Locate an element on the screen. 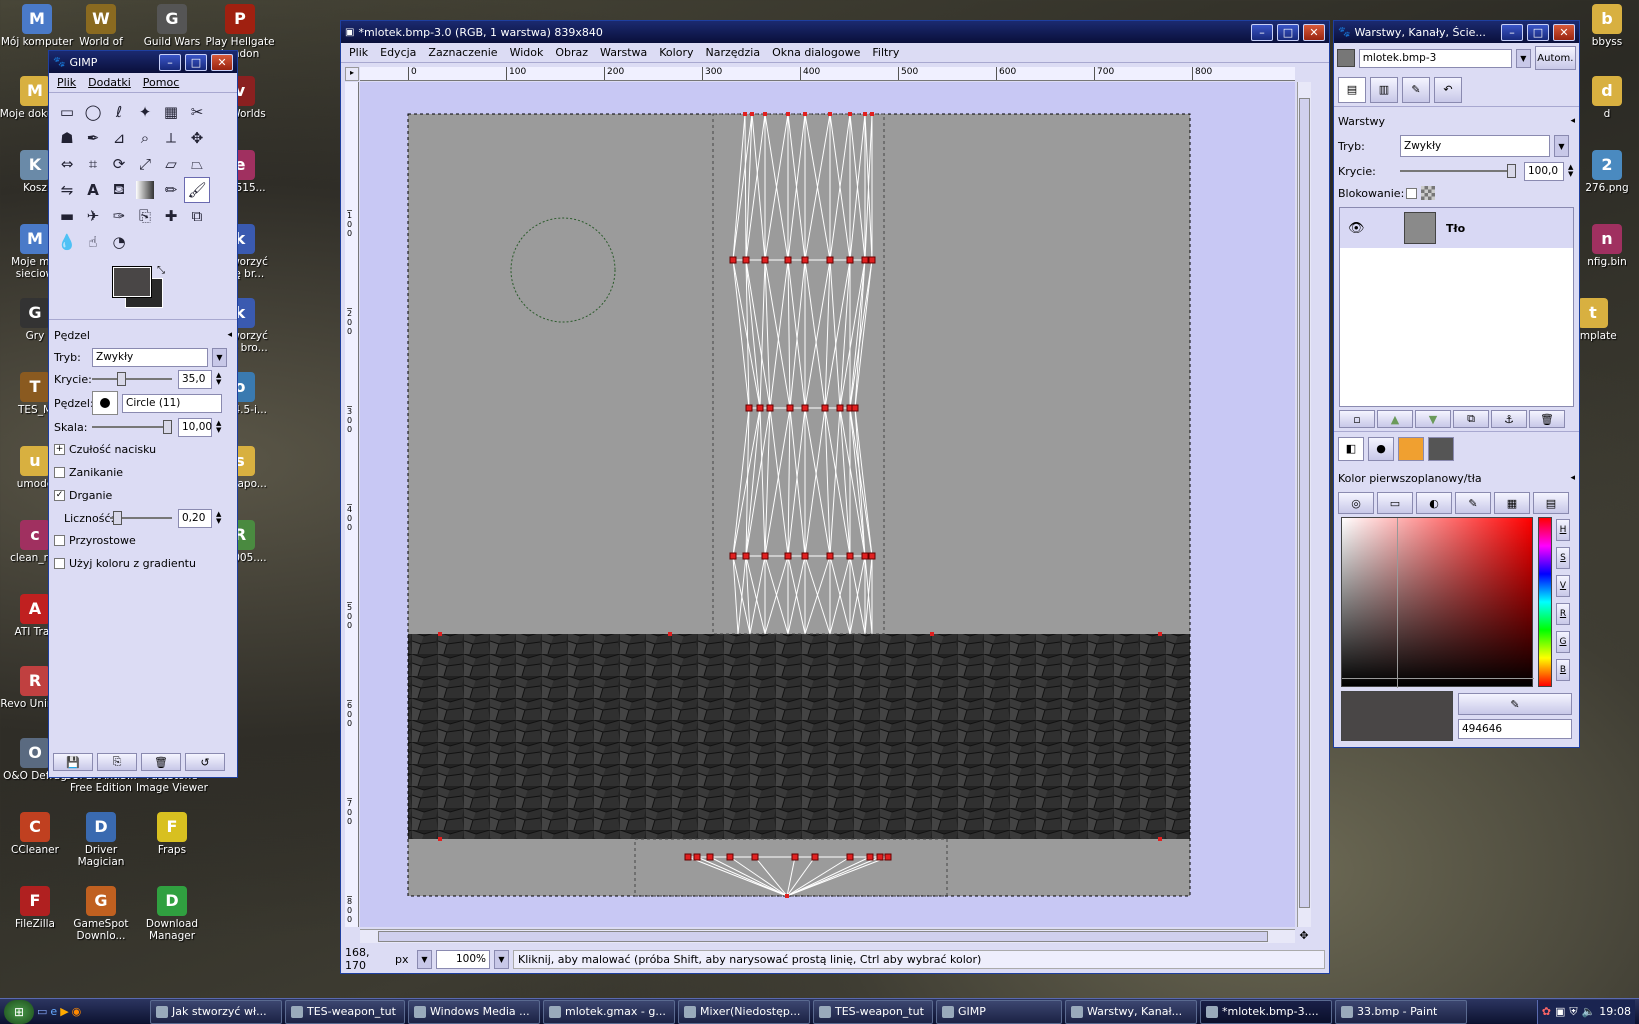  taskbar-button: GIMP is located at coordinates (999, 1011).